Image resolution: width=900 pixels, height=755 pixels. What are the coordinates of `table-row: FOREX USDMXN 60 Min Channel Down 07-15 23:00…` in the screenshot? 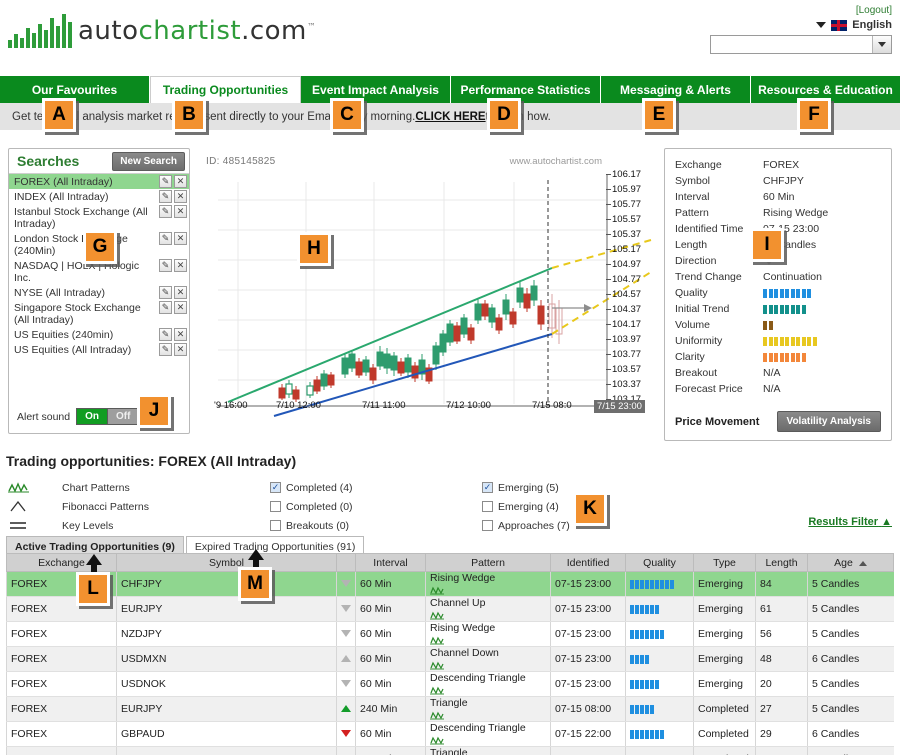 It's located at (450, 659).